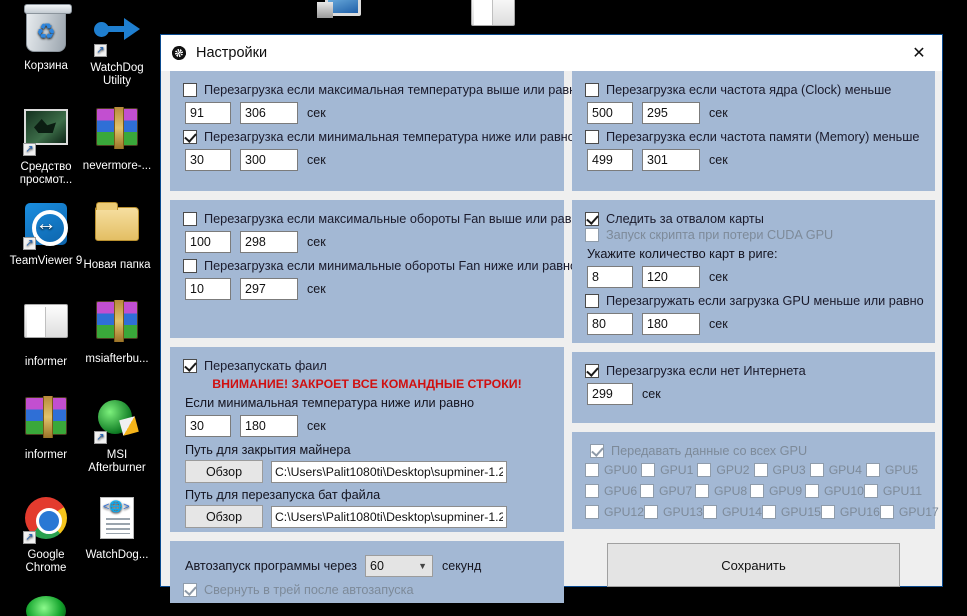 The width and height of the screenshot is (967, 616). Describe the element at coordinates (753, 371) in the screenshot. I see `internet-row: Перезагрузка если нет Интернета` at that location.